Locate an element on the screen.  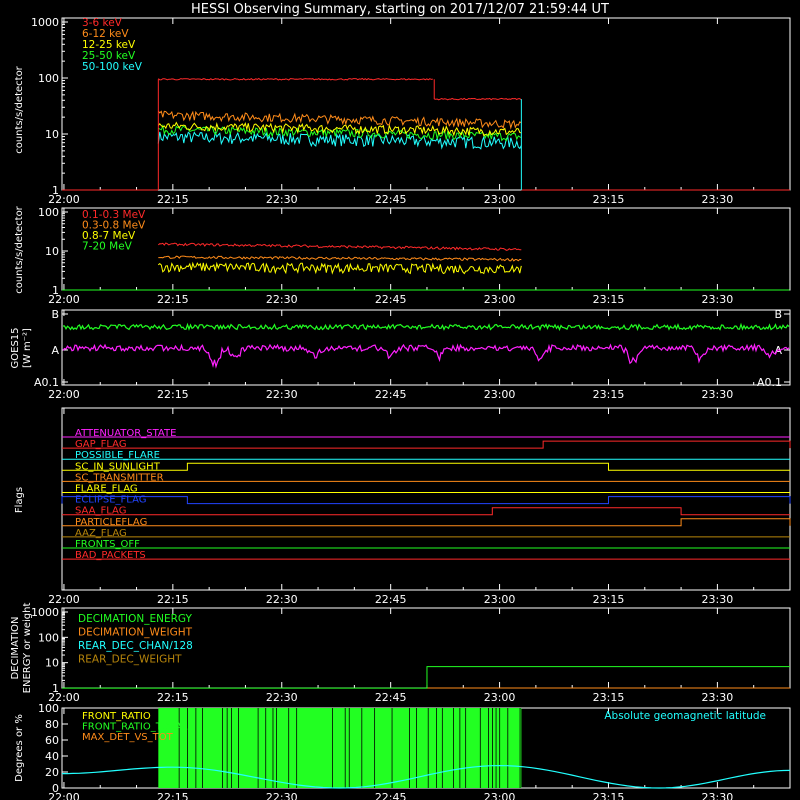
y-axis-label: GOES15 [W m⁻²] is located at coordinates (21, 347).